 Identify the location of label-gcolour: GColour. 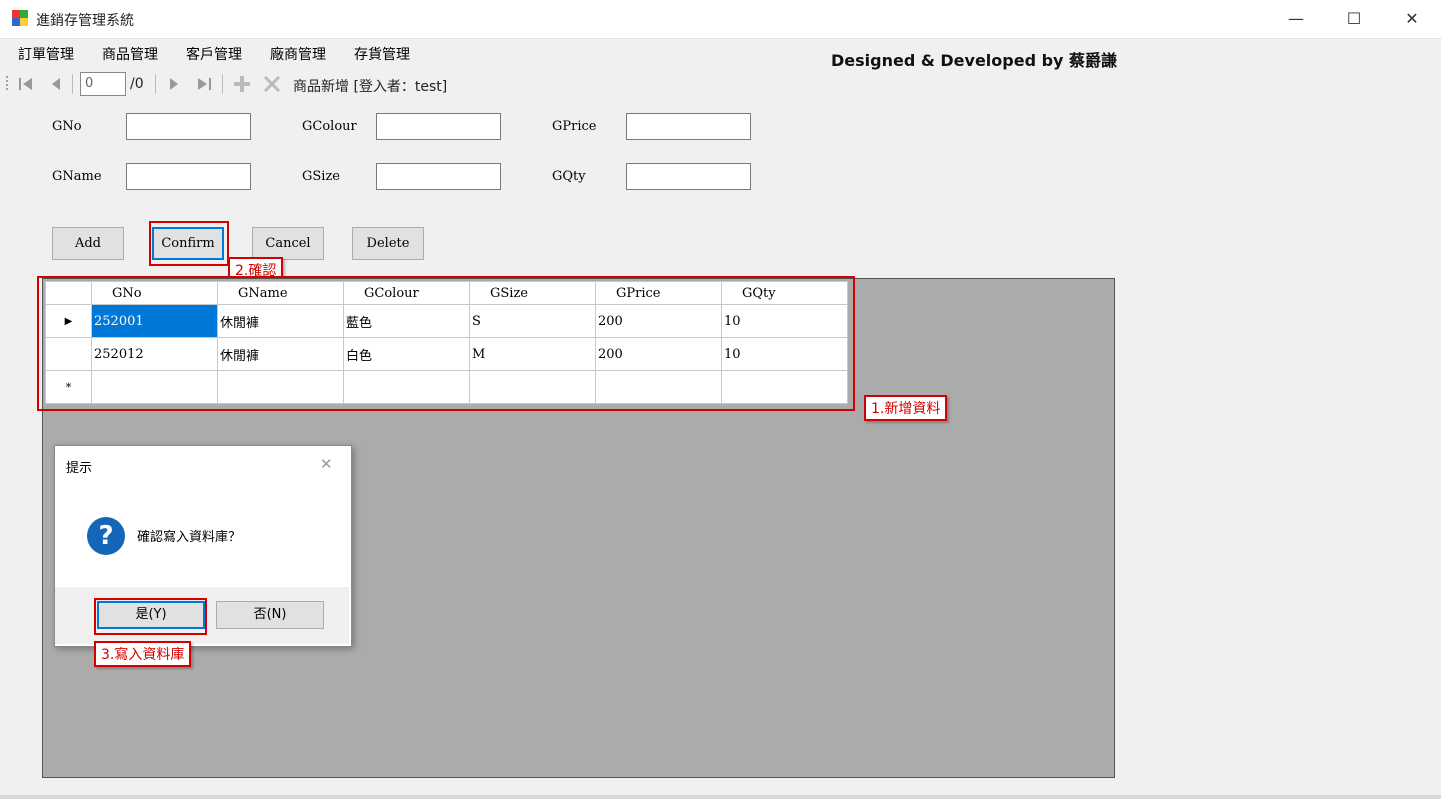
(329, 126).